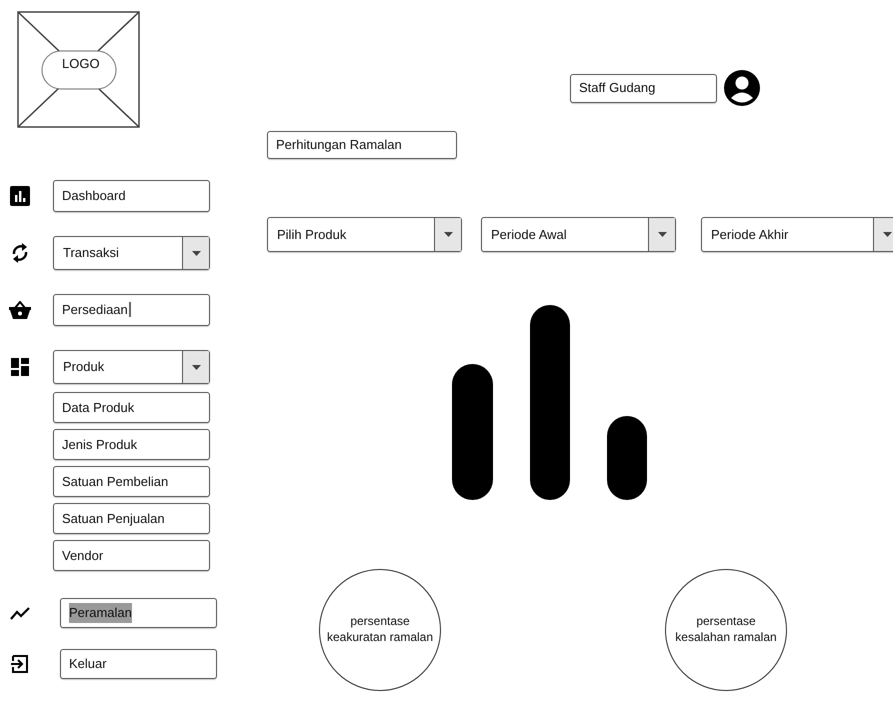 Image resolution: width=893 pixels, height=713 pixels. Describe the element at coordinates (20, 613) in the screenshot. I see `trend-line-icon` at that location.